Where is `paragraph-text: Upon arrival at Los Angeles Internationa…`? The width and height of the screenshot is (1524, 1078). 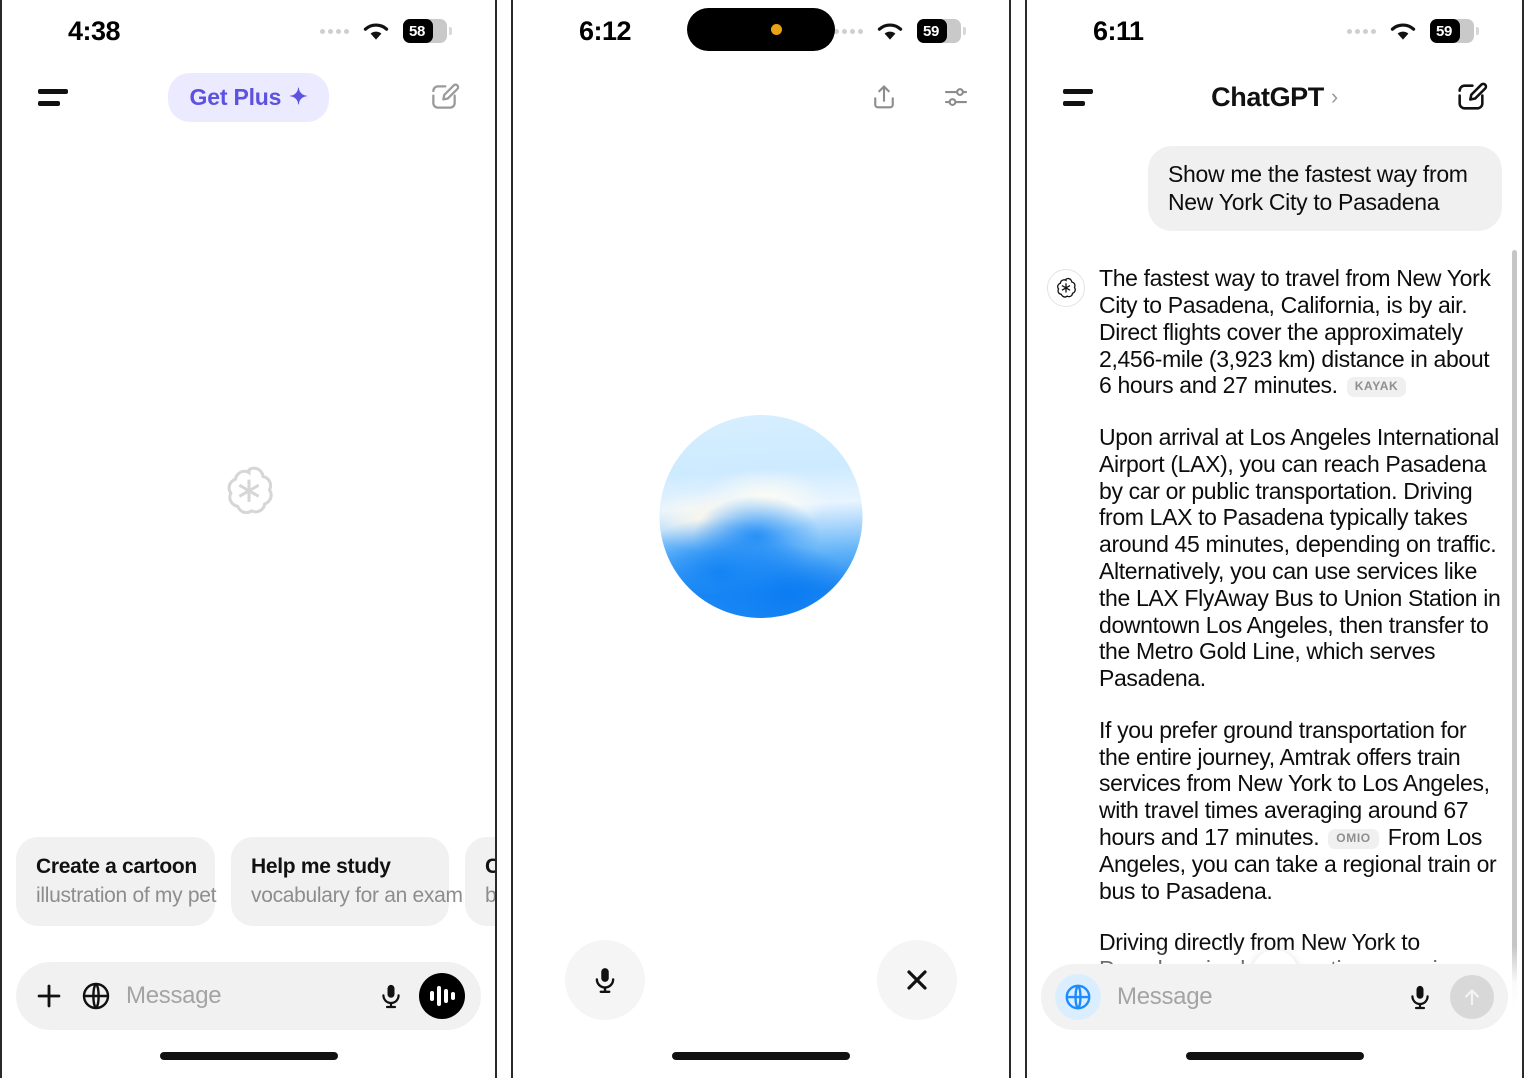
paragraph-text: Upon arrival at Los Angeles Internationa… is located at coordinates (1300, 558).